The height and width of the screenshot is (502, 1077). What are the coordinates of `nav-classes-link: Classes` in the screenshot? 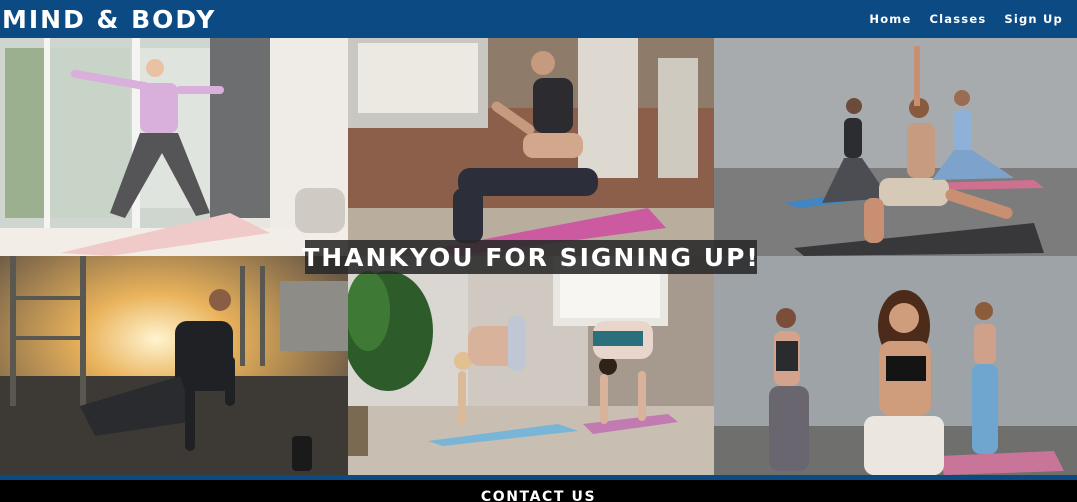 It's located at (957, 19).